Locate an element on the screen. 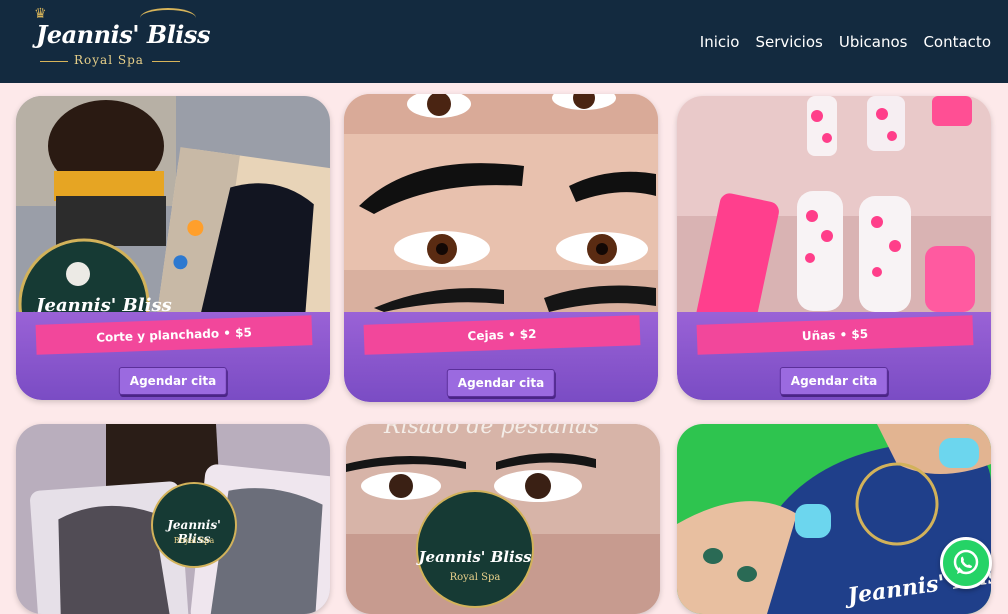 This screenshot has width=1008, height=614. service-title: Corte y planchado • $5 is located at coordinates (174, 335).